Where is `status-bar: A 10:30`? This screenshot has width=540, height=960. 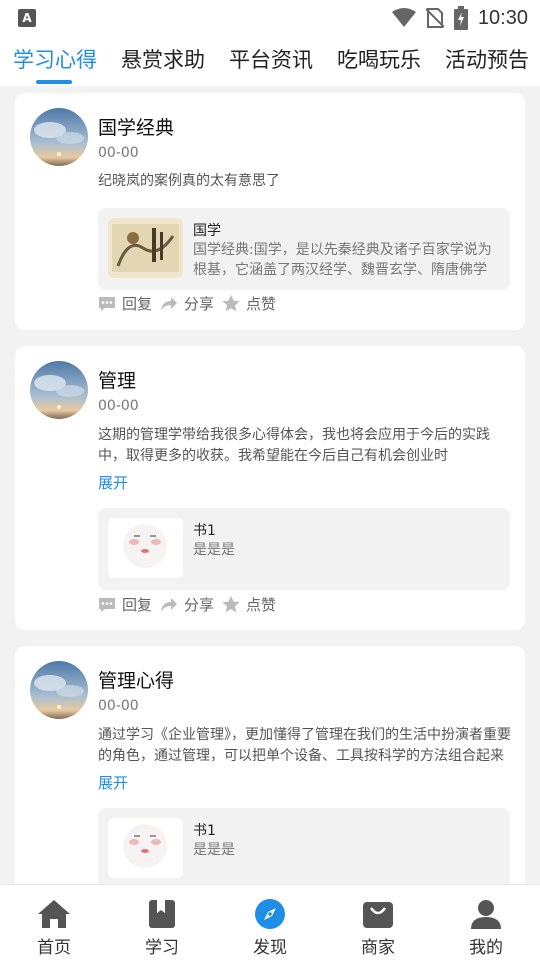
status-bar: A 10:30 is located at coordinates (270, 18).